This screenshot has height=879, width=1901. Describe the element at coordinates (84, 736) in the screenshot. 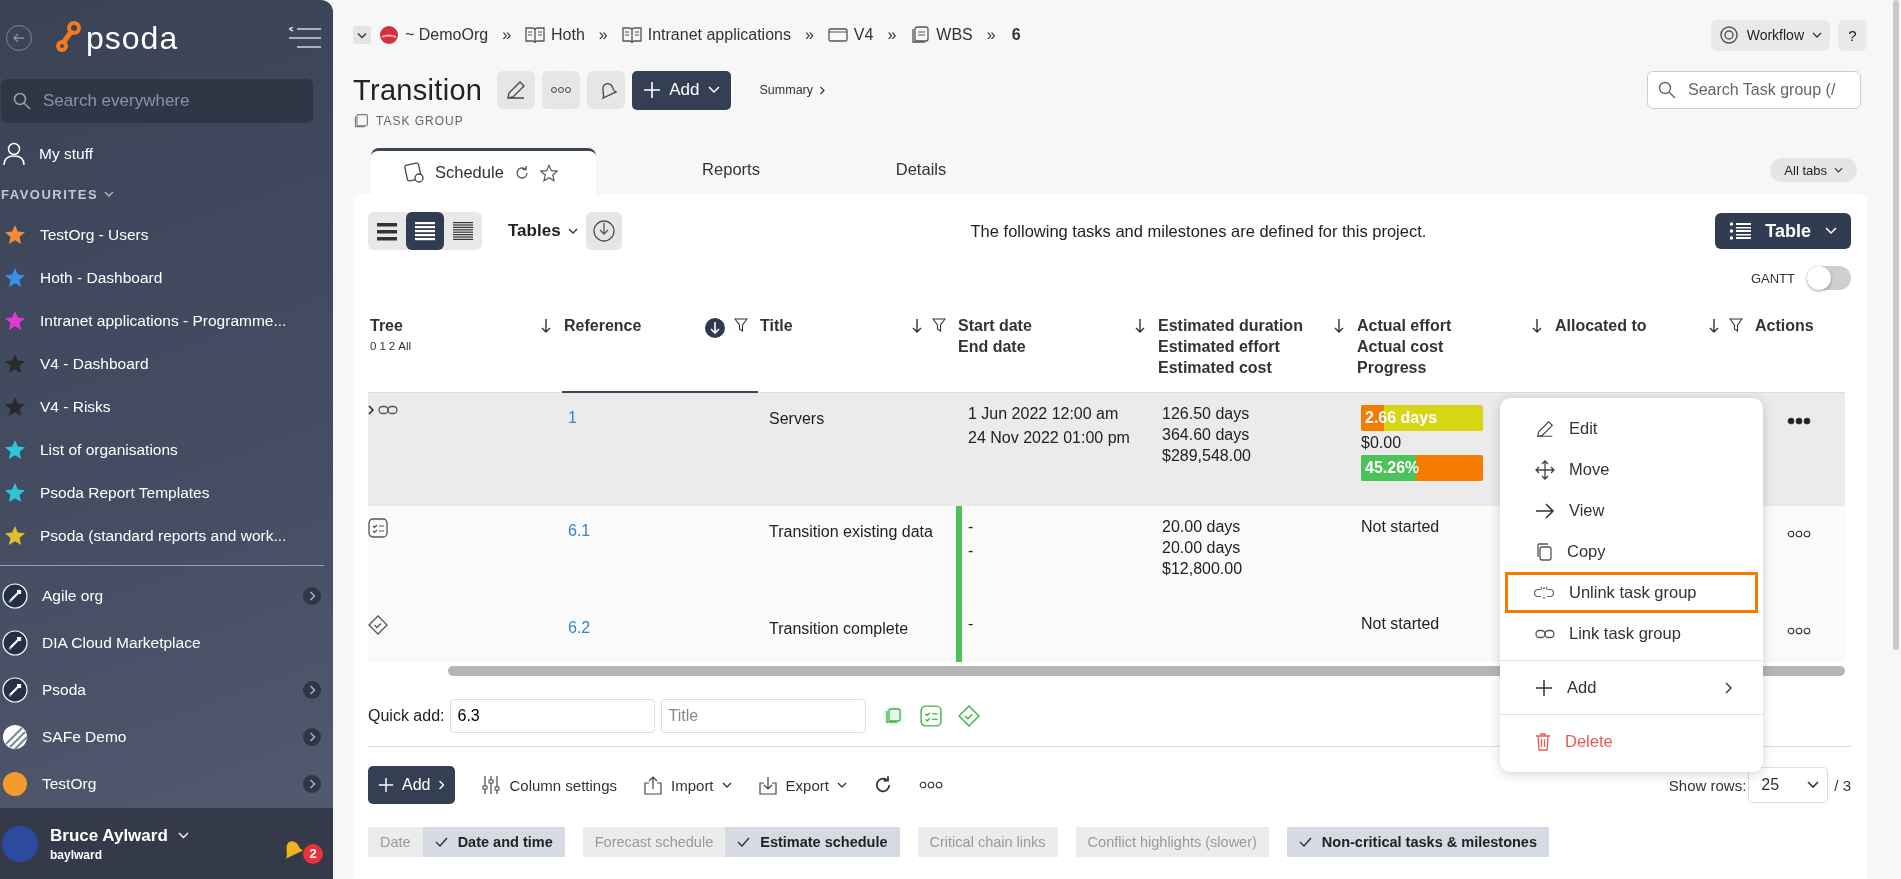

I see `organisation-link: SAFe Demo` at that location.